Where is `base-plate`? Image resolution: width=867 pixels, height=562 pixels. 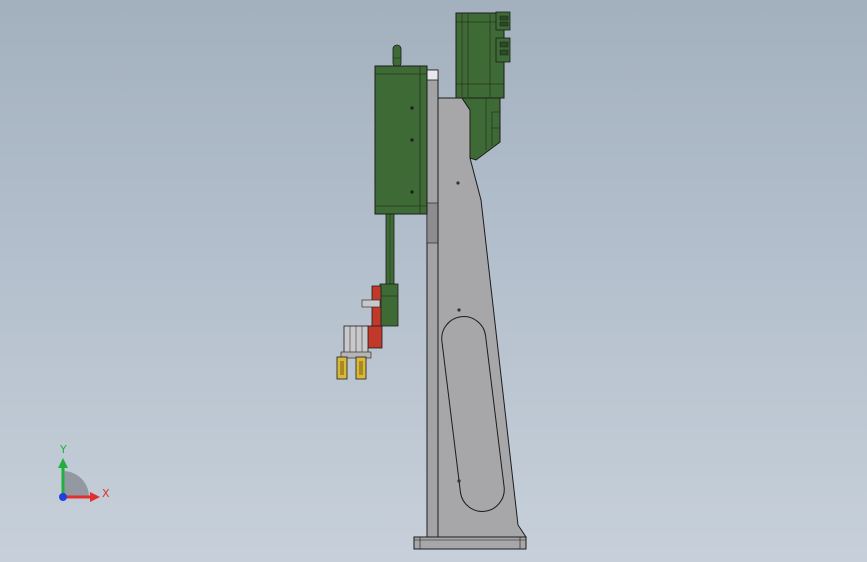
base-plate is located at coordinates (470, 543).